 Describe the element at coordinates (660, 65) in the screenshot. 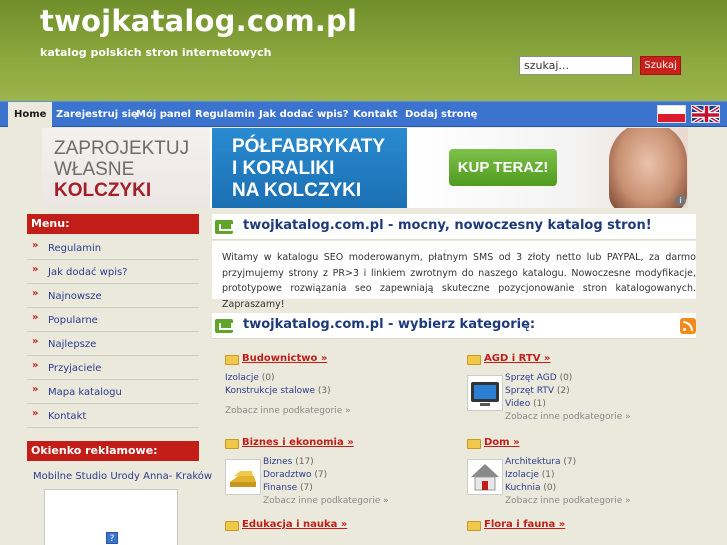

I see `search-button: Szukaj` at that location.